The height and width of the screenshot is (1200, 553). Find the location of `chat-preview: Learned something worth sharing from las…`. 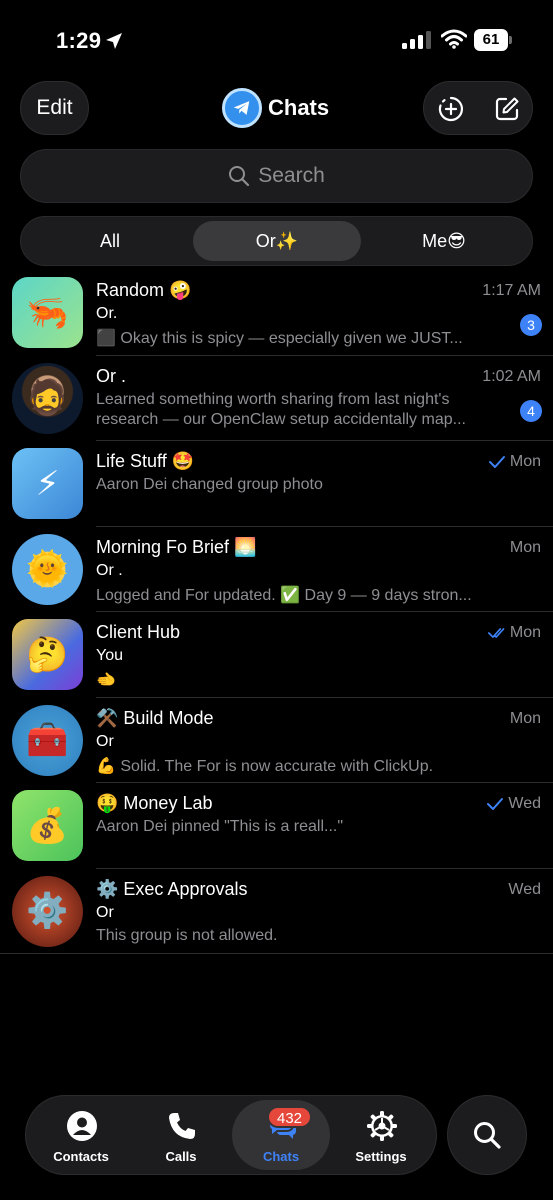

chat-preview: Learned something worth sharing from las… is located at coordinates (281, 409).